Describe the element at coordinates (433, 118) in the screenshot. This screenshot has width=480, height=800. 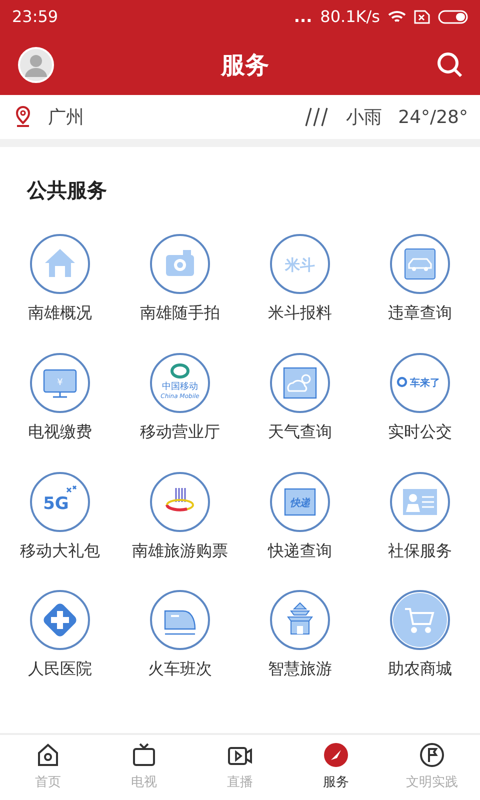
I see `temperature: 24°/28°` at that location.